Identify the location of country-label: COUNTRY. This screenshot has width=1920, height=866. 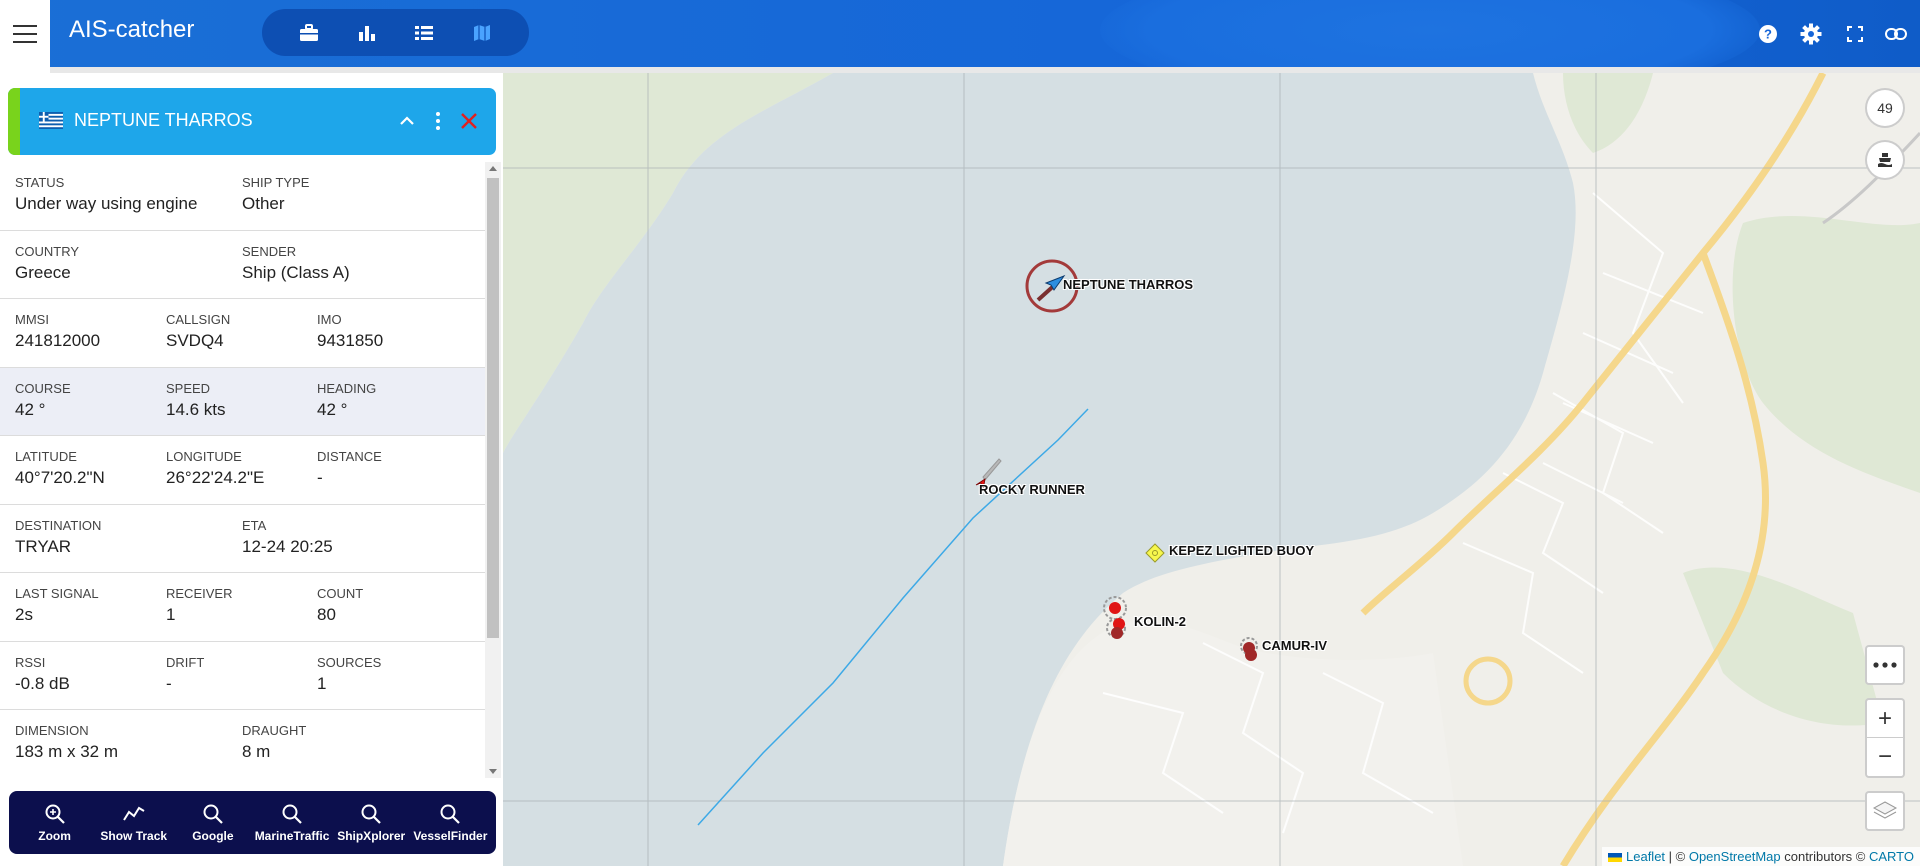
(47, 251).